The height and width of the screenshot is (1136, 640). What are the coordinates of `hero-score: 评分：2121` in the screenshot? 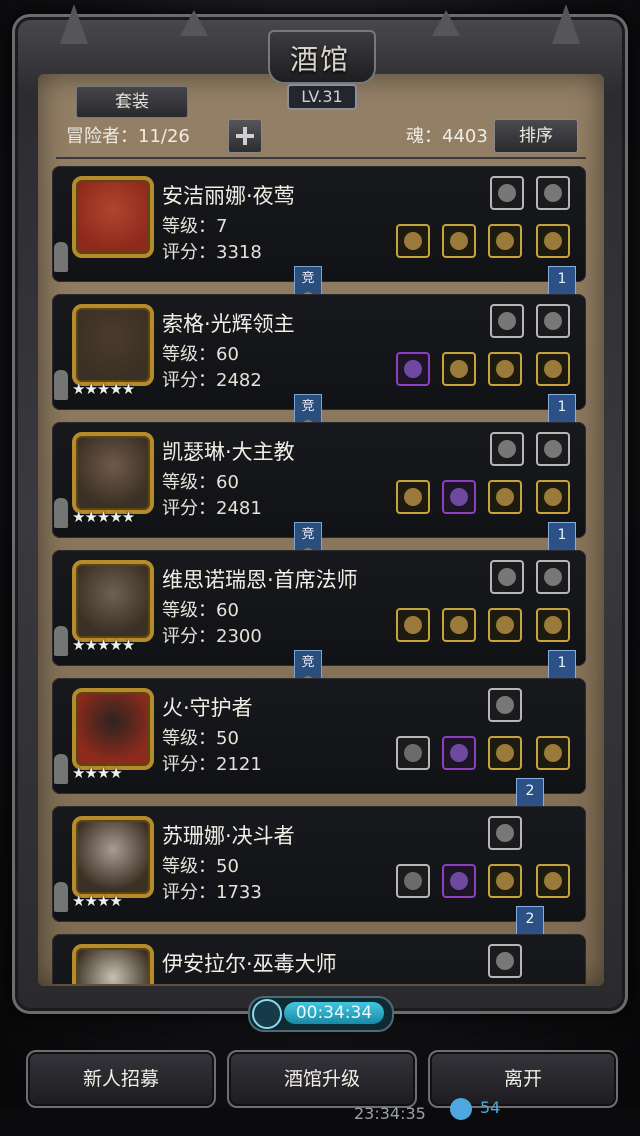 It's located at (212, 764).